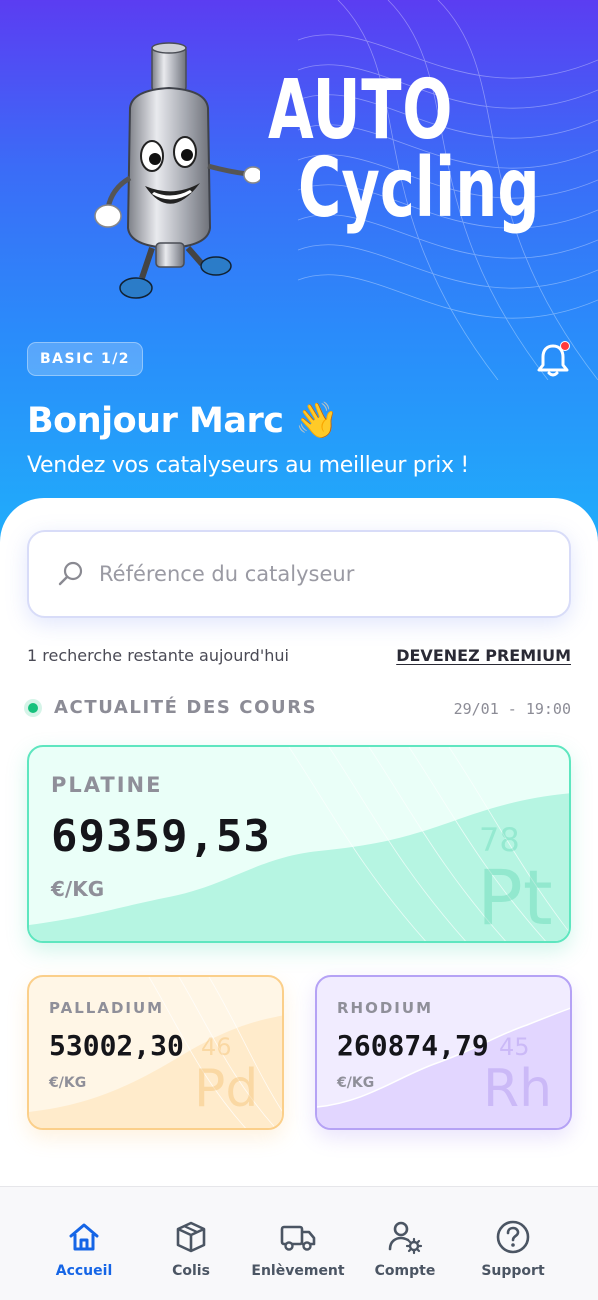 The image size is (598, 1300). I want to click on bottom-tab-bar: Accueil Colis Enlèvement Compte Support, so click(299, 1243).